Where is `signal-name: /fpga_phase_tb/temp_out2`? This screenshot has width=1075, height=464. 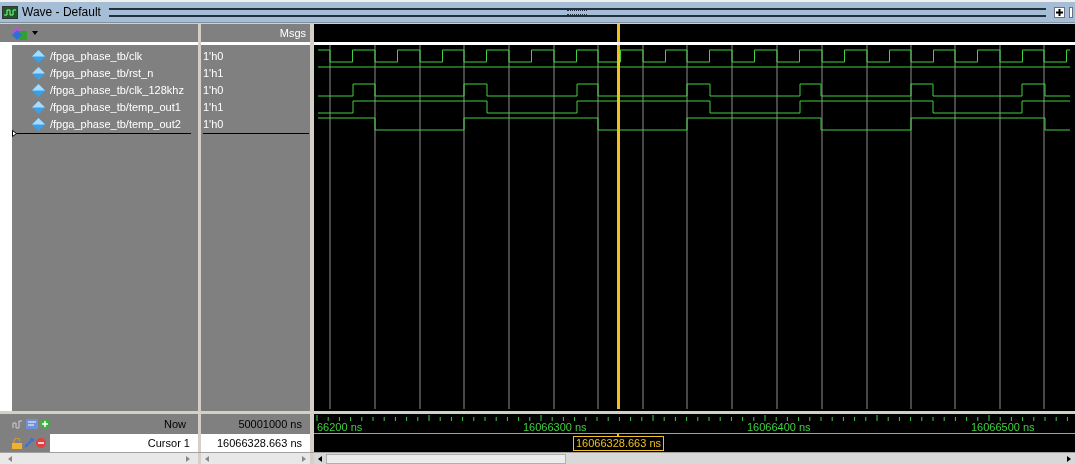 signal-name: /fpga_phase_tb/temp_out2 is located at coordinates (115, 124).